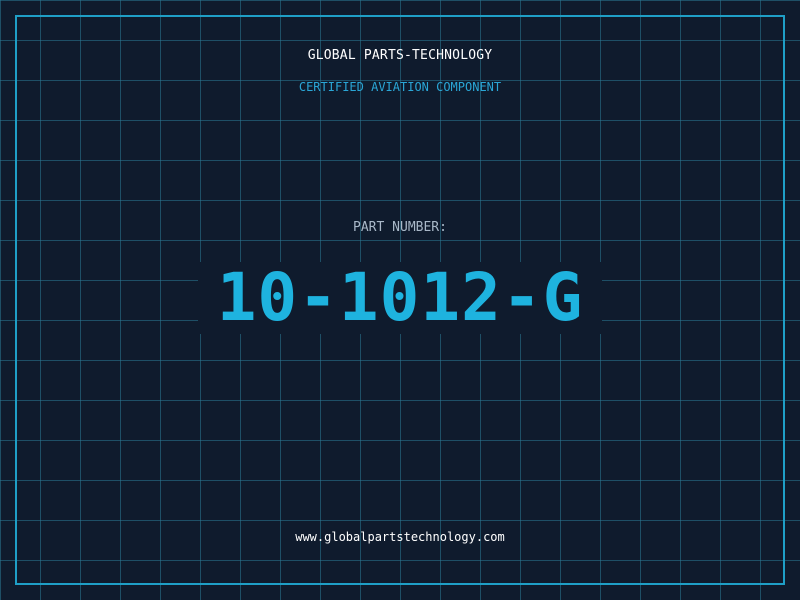 Image resolution: width=800 pixels, height=600 pixels. I want to click on certification-subtitle: CERTIFIED AVIATION COMPONENT, so click(400, 87).